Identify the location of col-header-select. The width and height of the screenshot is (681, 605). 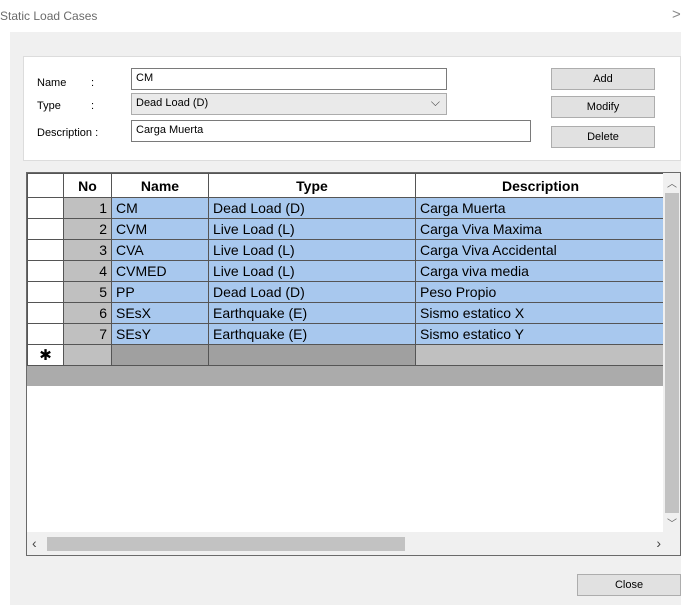
(45, 185).